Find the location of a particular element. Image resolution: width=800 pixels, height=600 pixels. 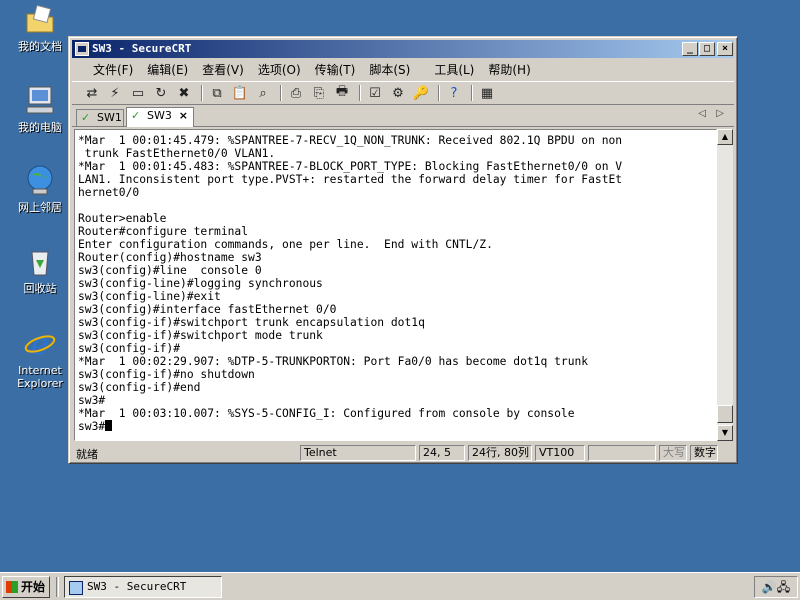

terminal-line: sw3(config-line)#logging synchronous is located at coordinates (200, 283).